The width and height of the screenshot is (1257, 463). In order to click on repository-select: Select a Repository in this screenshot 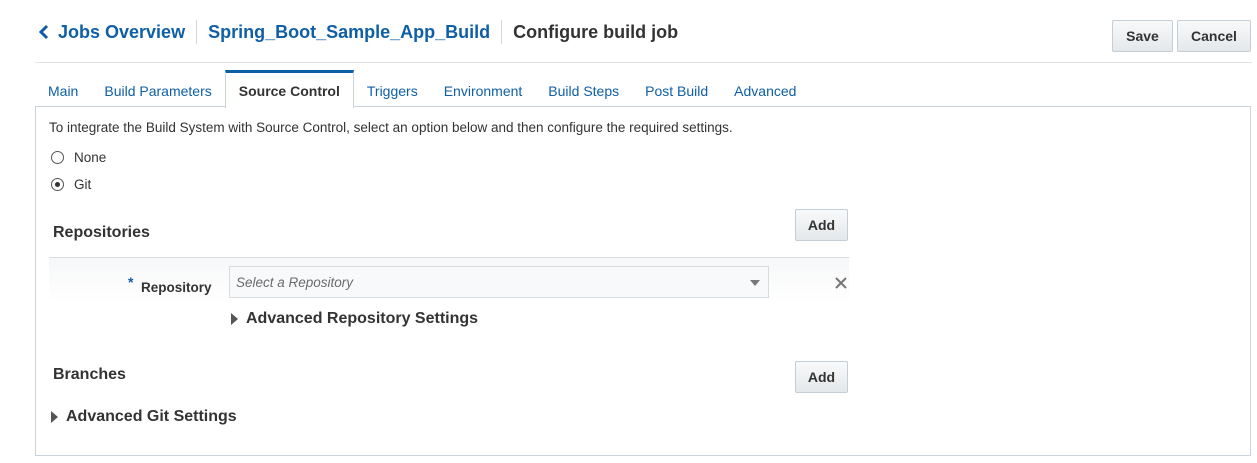, I will do `click(499, 282)`.